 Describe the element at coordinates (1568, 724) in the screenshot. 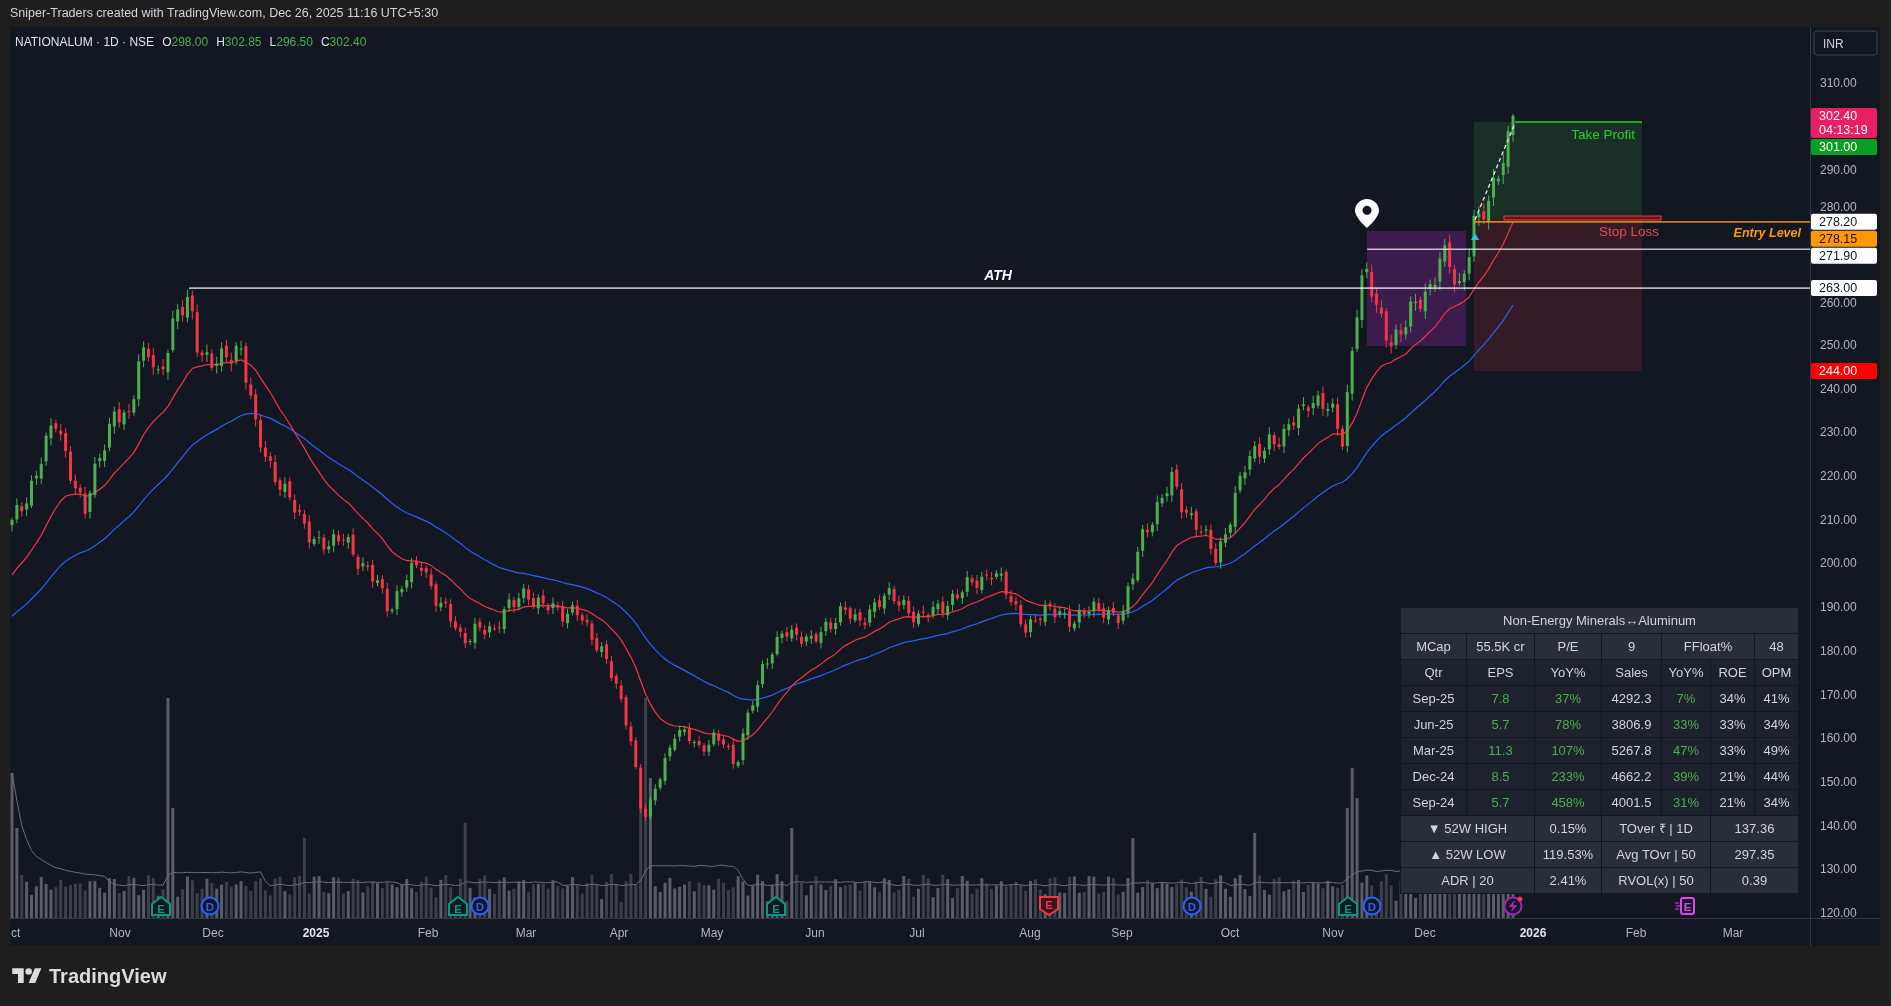

I see `table-cell: 78%` at that location.